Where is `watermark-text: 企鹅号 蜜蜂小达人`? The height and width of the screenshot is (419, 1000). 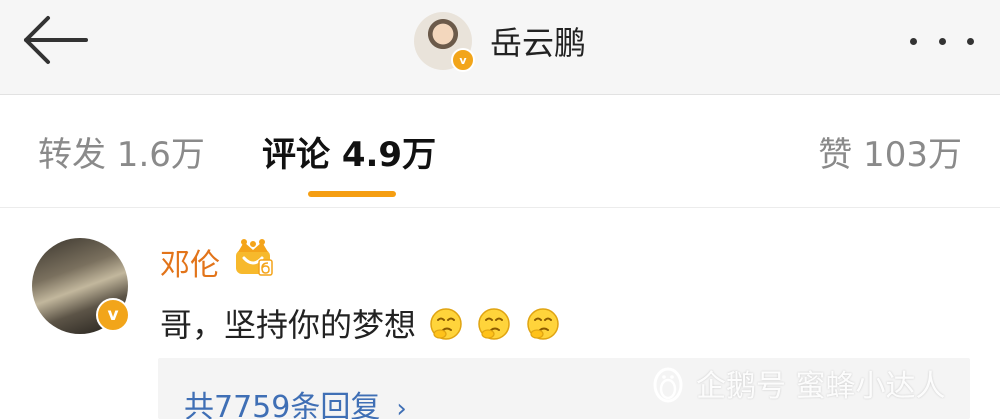 watermark-text: 企鹅号 蜜蜂小达人 is located at coordinates (821, 386).